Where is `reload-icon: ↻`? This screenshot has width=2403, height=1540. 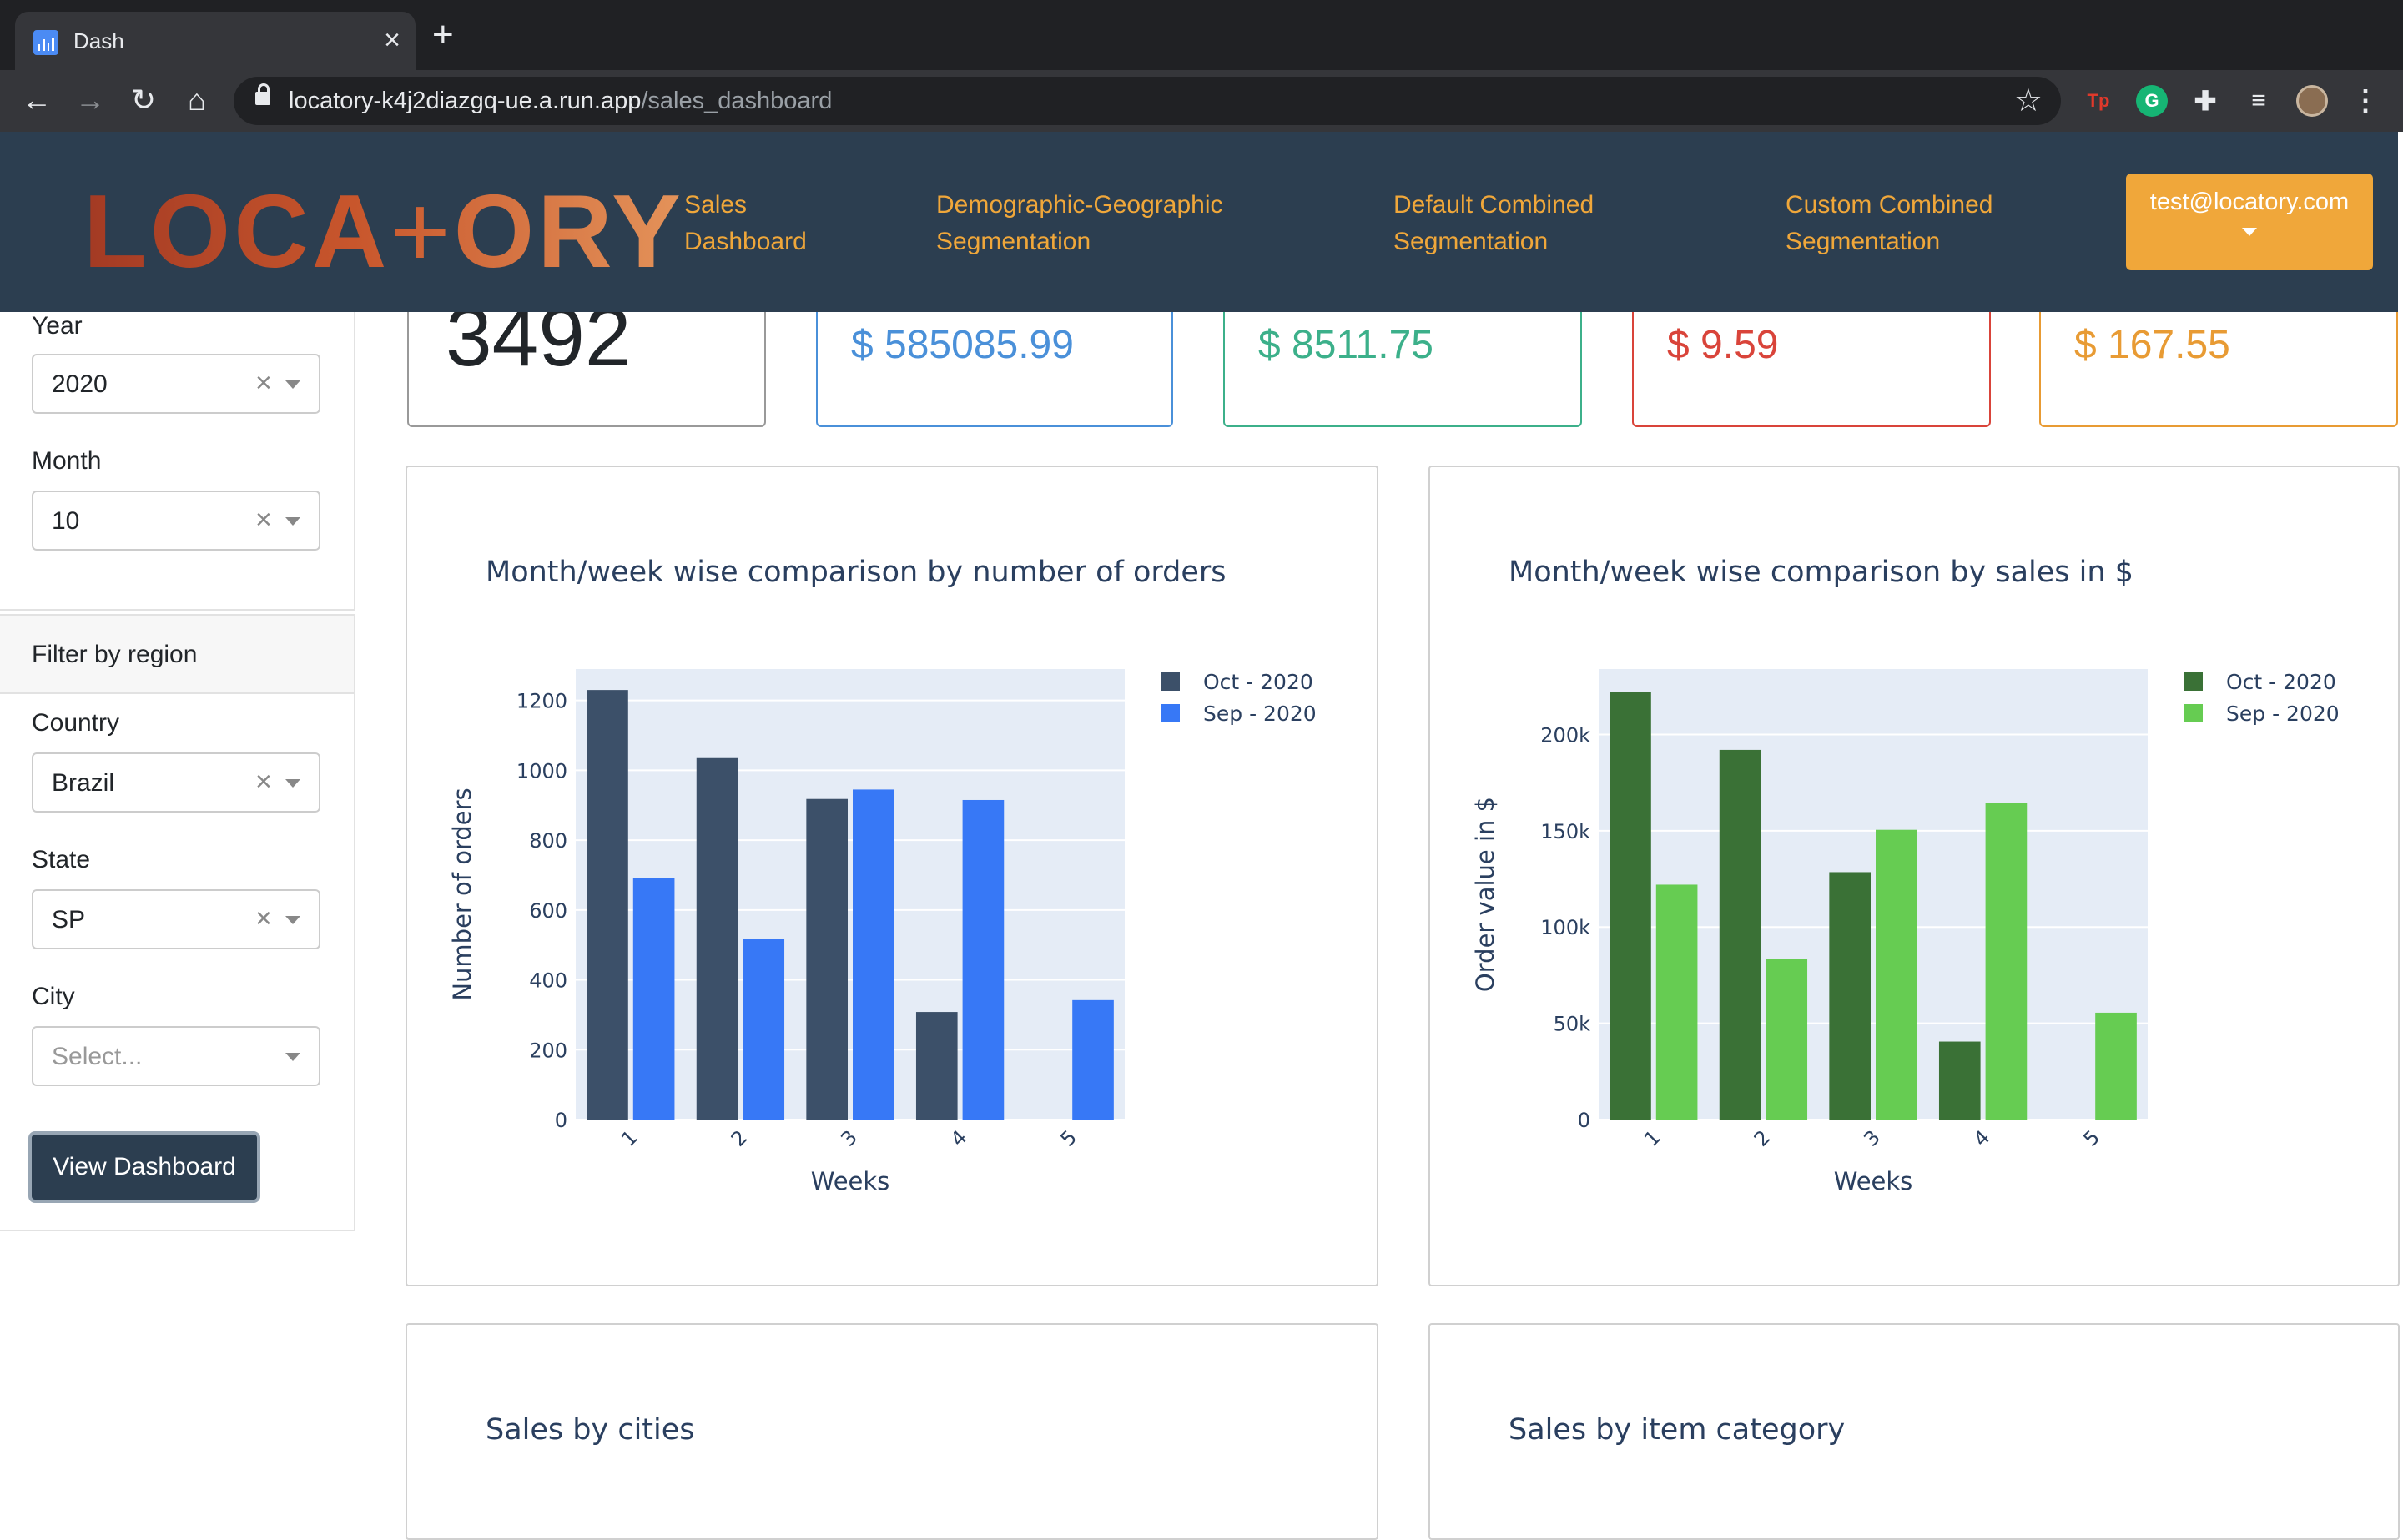
reload-icon: ↻ is located at coordinates (143, 100).